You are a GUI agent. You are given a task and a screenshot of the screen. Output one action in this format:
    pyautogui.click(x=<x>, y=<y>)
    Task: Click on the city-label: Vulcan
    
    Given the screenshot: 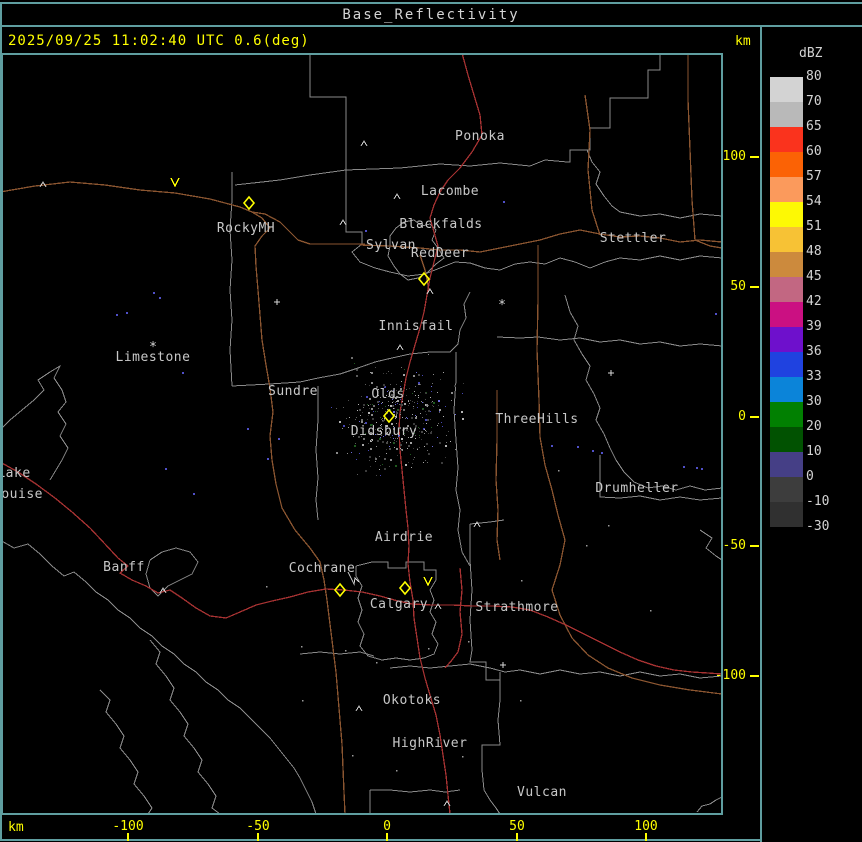 What is the action you would take?
    pyautogui.click(x=542, y=792)
    